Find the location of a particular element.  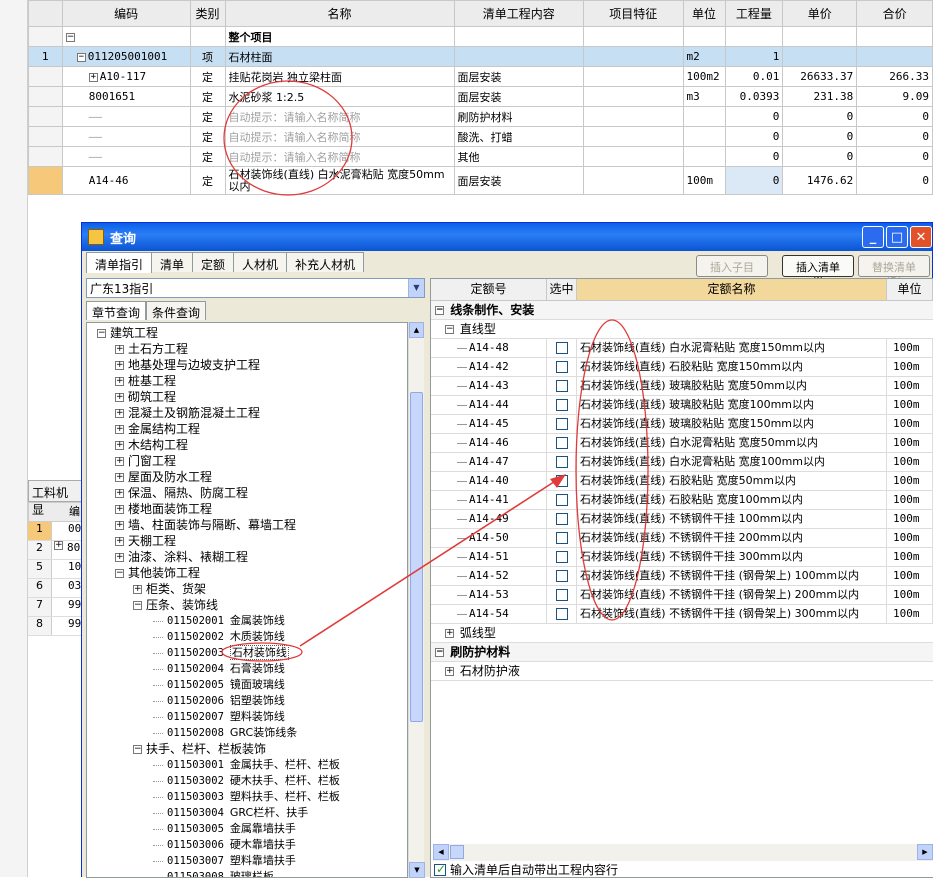

table-row: A14-47 石材装饰线(直线) 白水泥膏粘贴 宽度100mm以内 100m is located at coordinates (682, 462).